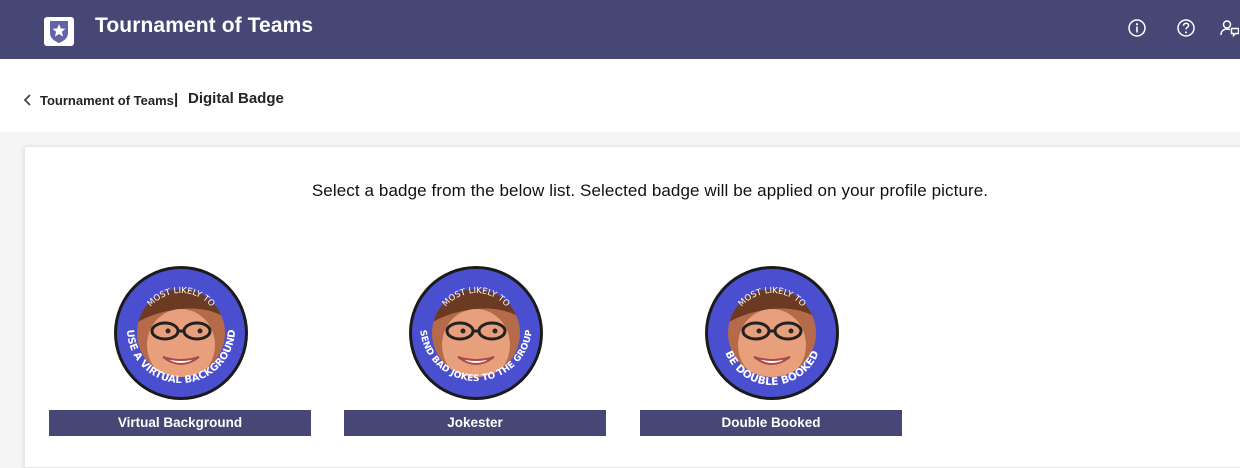 Image resolution: width=1240 pixels, height=468 pixels. I want to click on back-chevron-icon, so click(28, 100).